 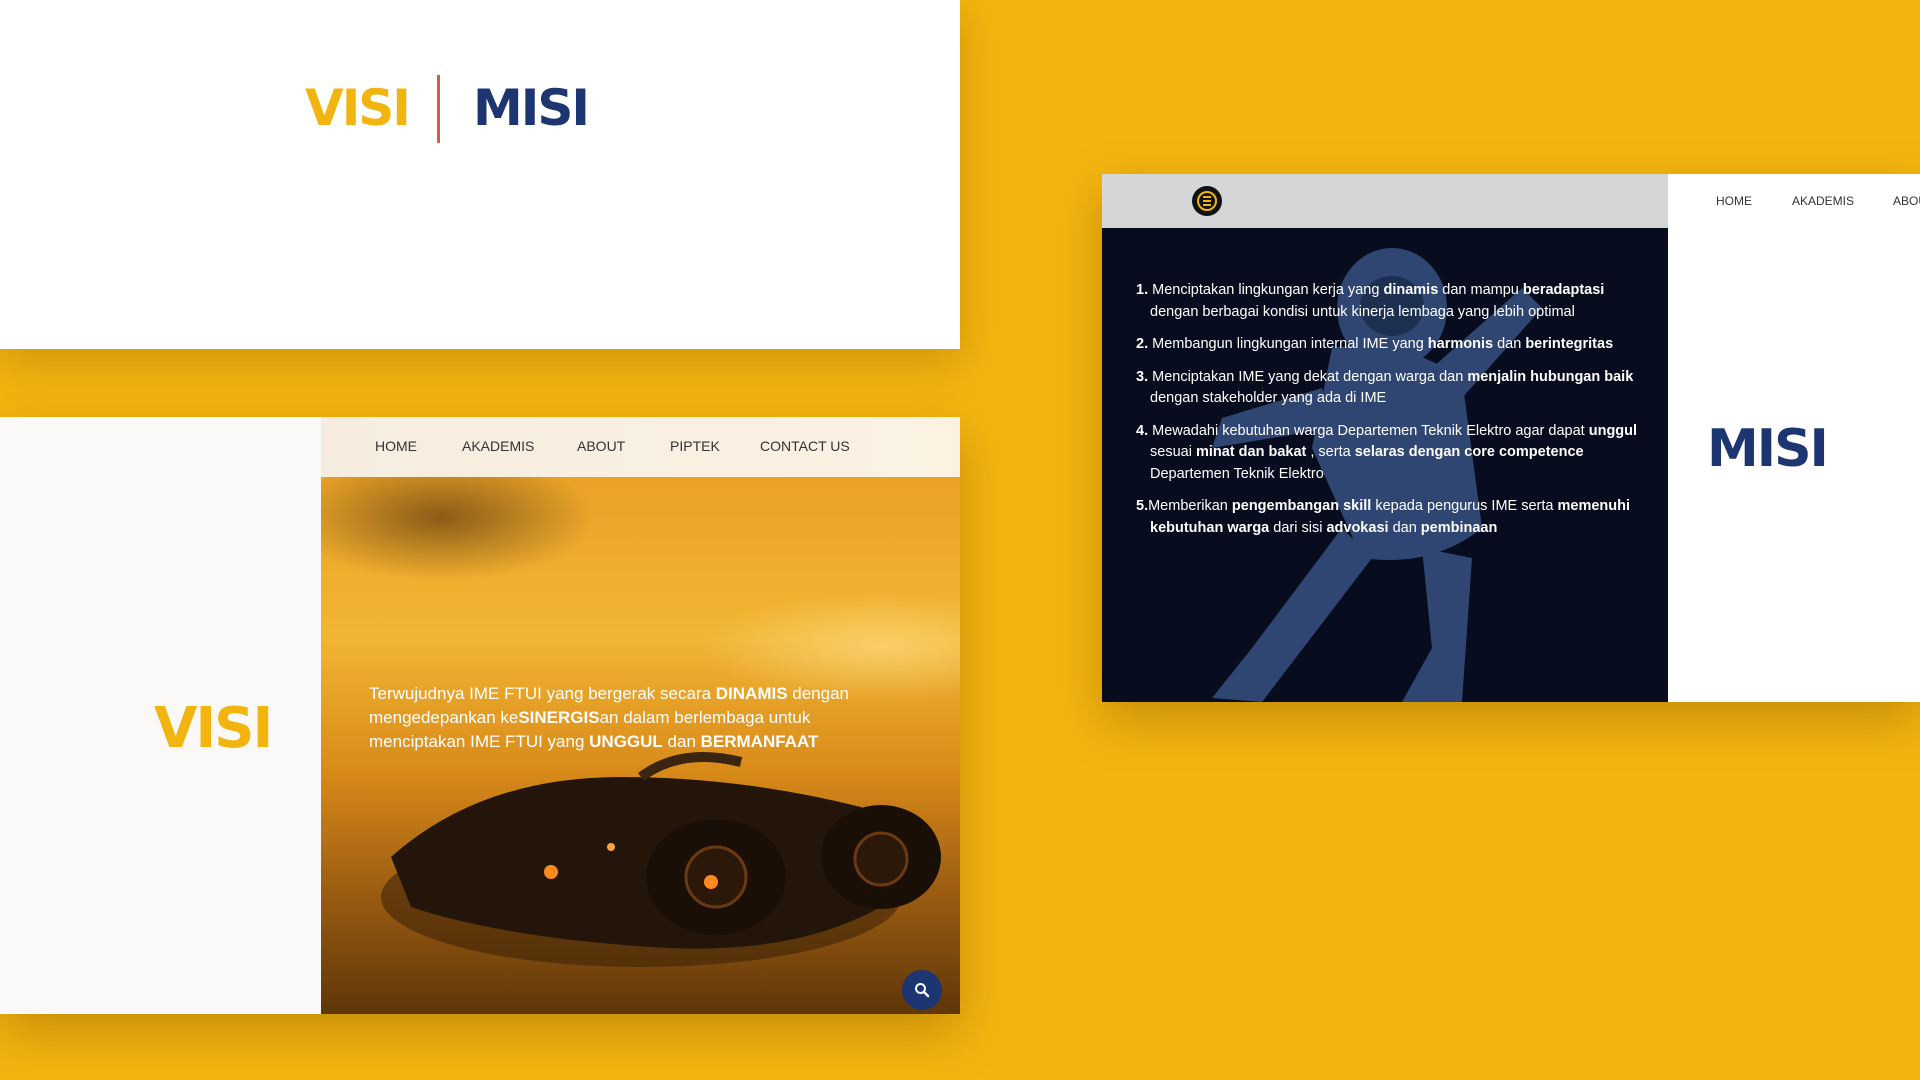 What do you see at coordinates (1768, 449) in the screenshot?
I see `misi-heading: MISI` at bounding box center [1768, 449].